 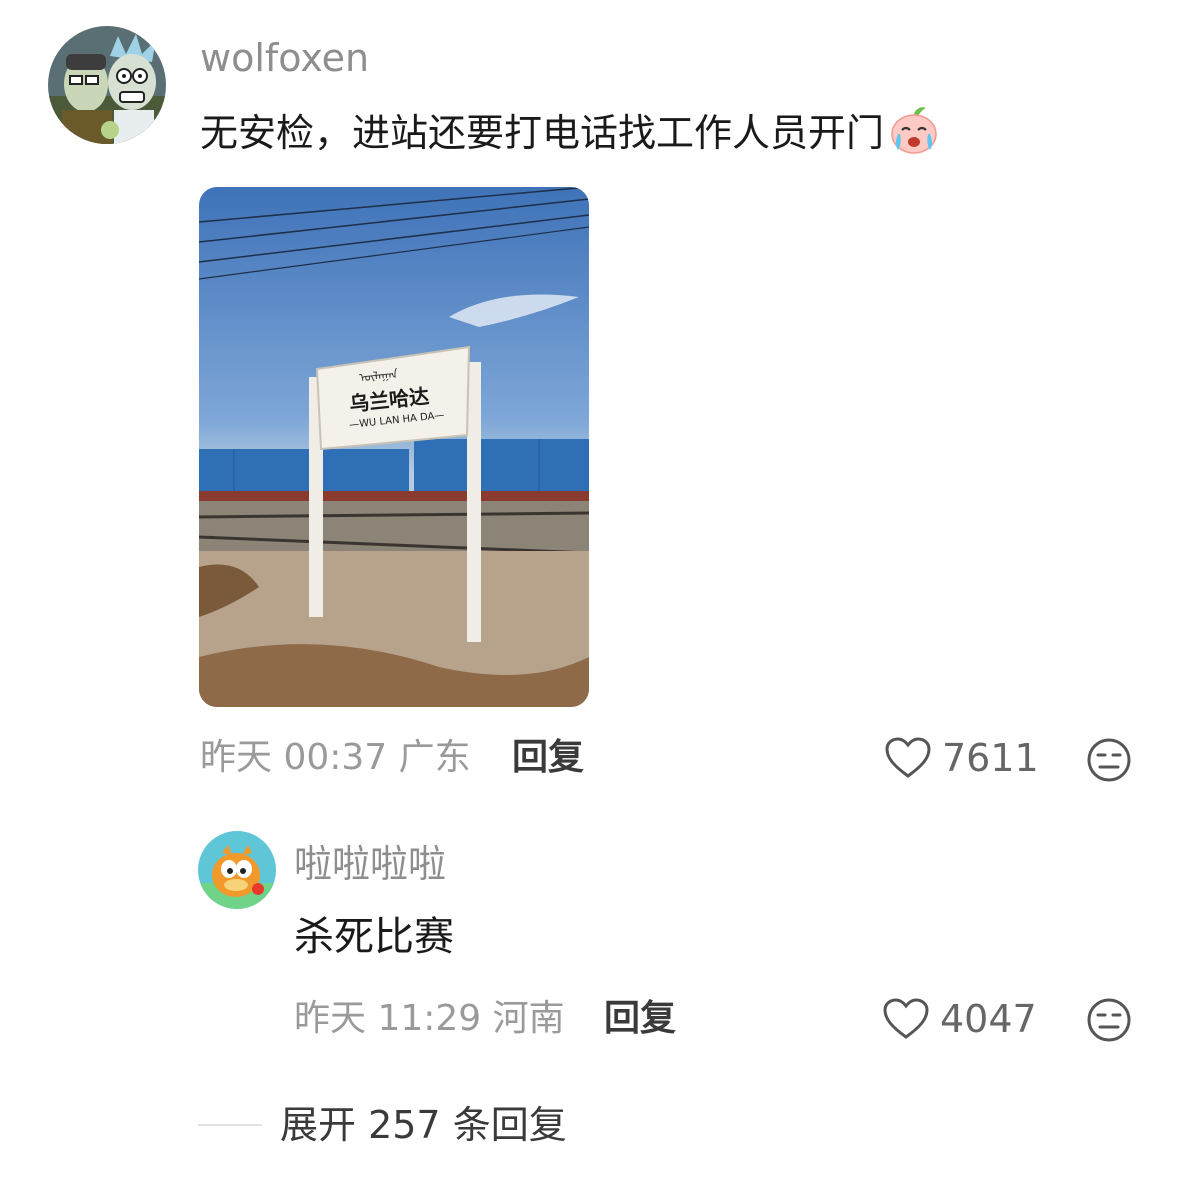 What do you see at coordinates (378, 376) in the screenshot?
I see `sign-top-script: ᠦᠯᠠᠭᠠᠨ` at bounding box center [378, 376].